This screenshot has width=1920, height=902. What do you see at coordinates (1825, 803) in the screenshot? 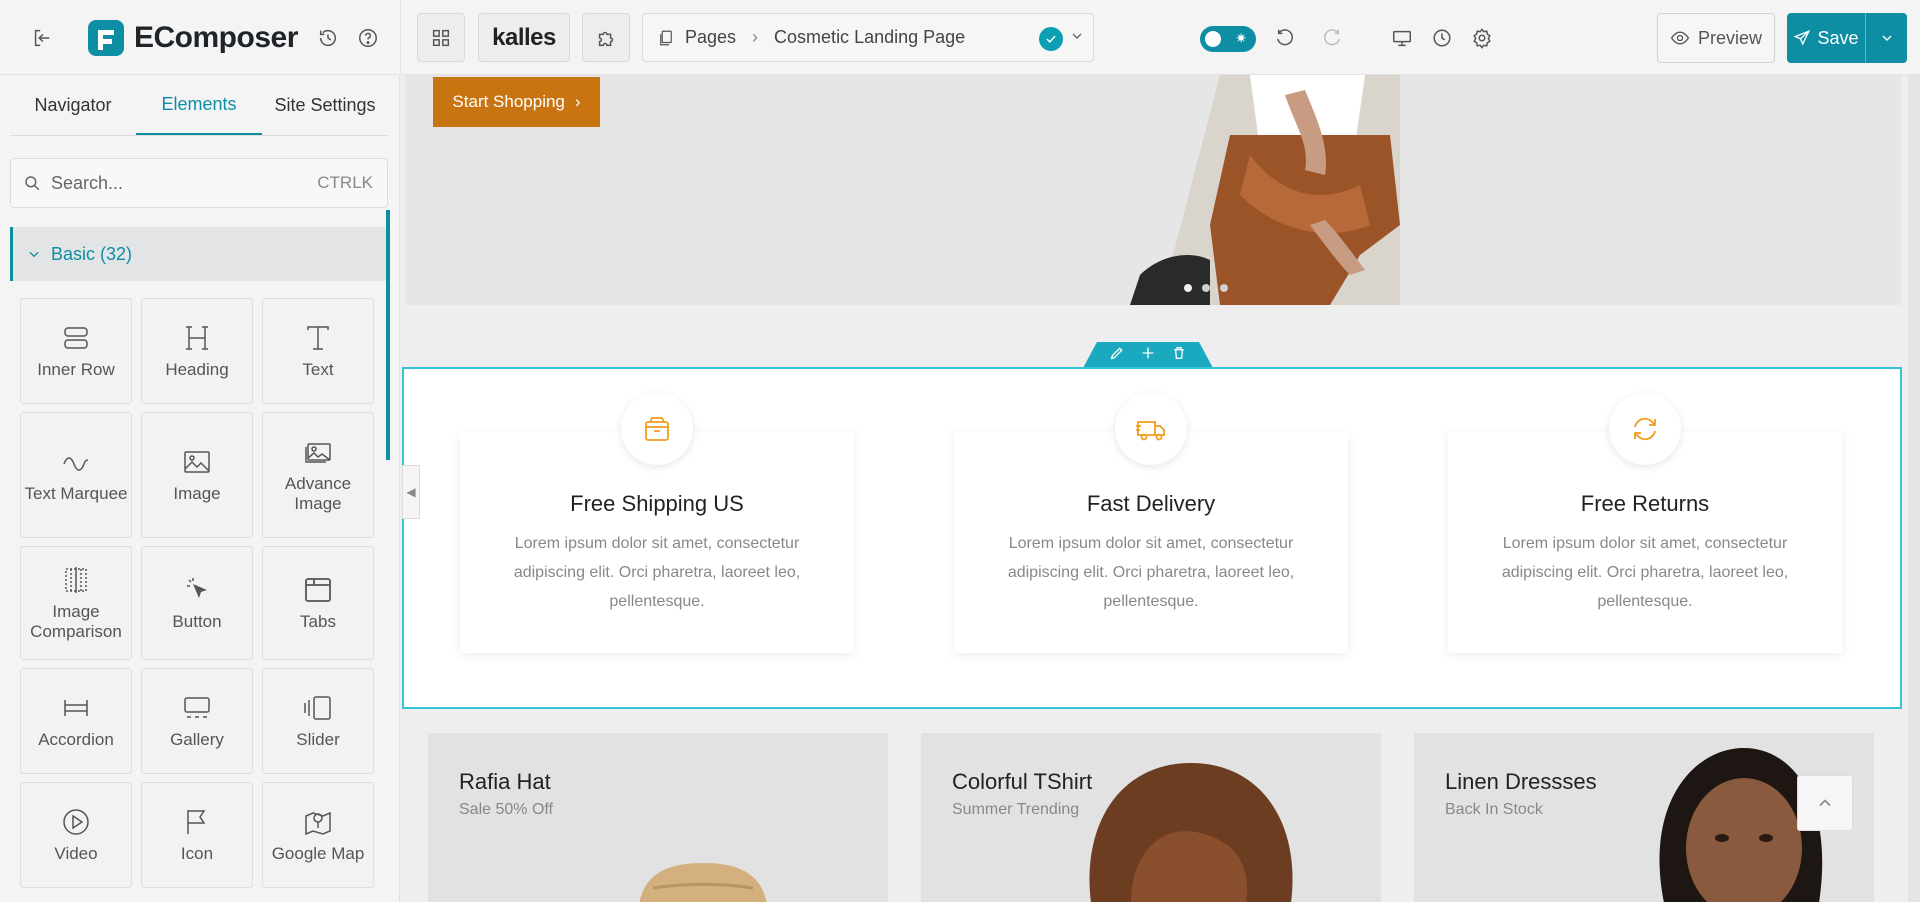
I see `back-to-top-button` at bounding box center [1825, 803].